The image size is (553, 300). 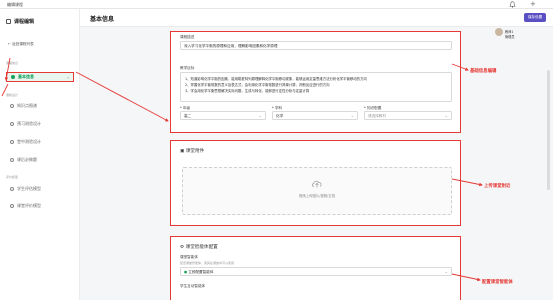 What do you see at coordinates (29, 123) in the screenshot?
I see `sidebar-item-label: 预习测验设计` at bounding box center [29, 123].